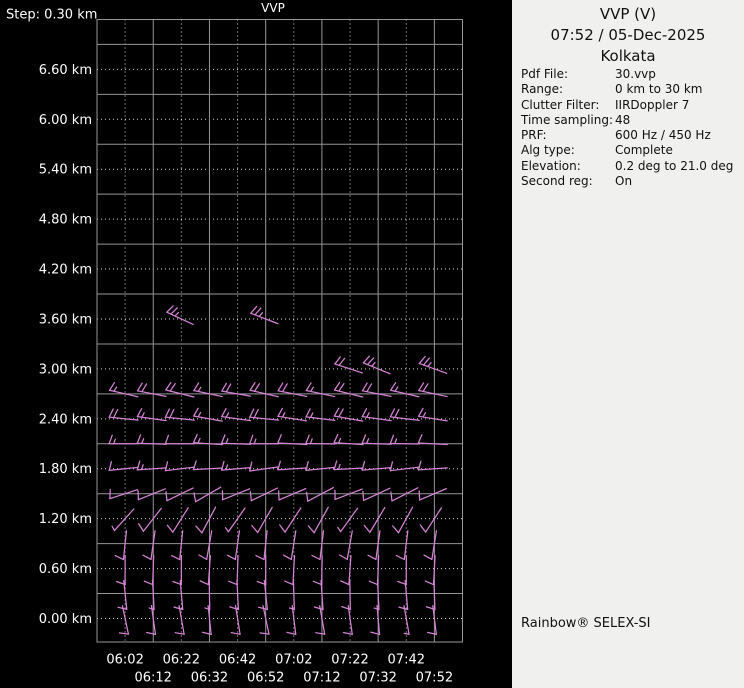 This screenshot has width=744, height=688. I want to click on param-label: Alg type:, so click(548, 150).